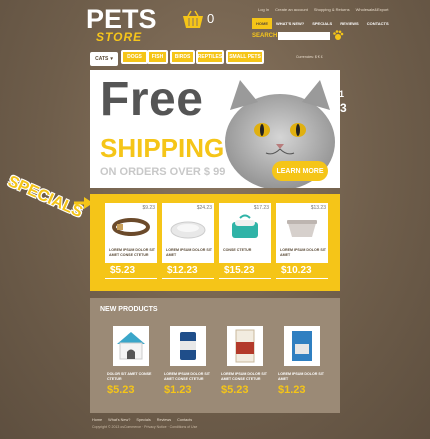  What do you see at coordinates (300, 171) in the screenshot?
I see `learn-more-button: LEARN MORE` at bounding box center [300, 171].